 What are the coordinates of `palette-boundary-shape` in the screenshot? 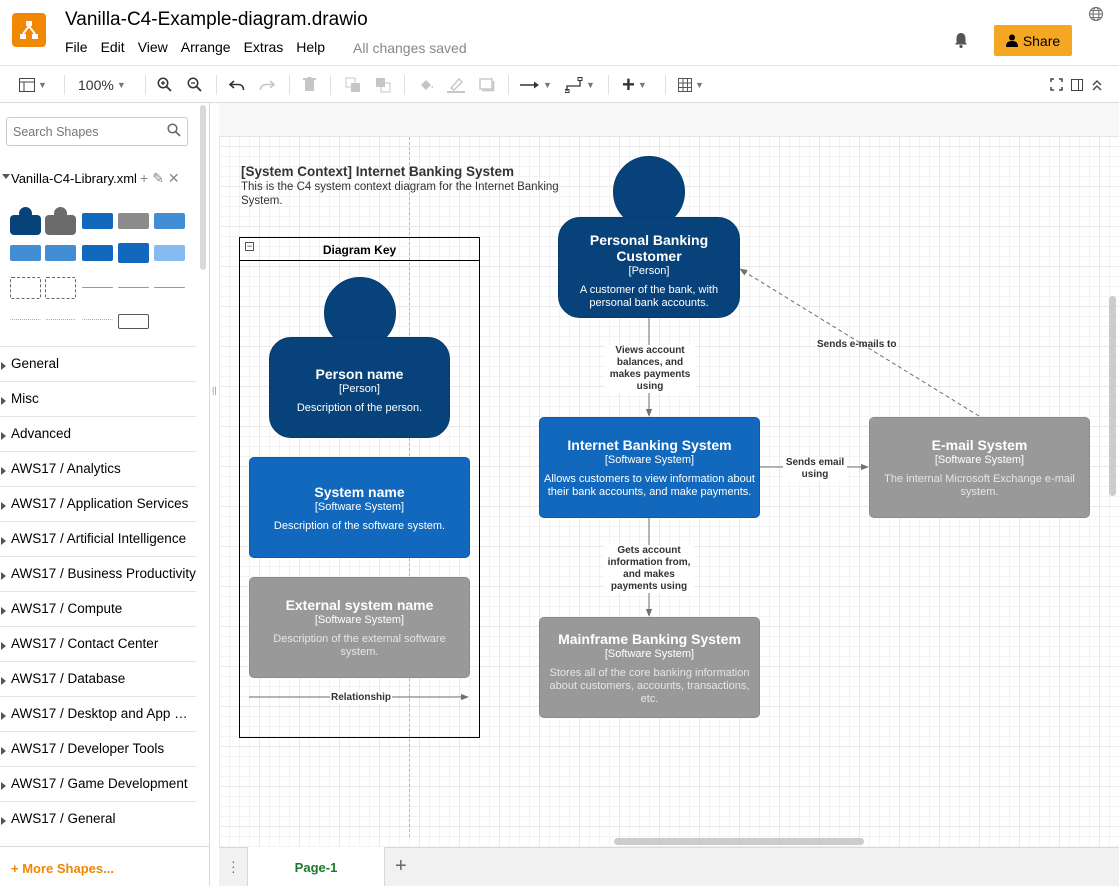 It's located at (25, 288).